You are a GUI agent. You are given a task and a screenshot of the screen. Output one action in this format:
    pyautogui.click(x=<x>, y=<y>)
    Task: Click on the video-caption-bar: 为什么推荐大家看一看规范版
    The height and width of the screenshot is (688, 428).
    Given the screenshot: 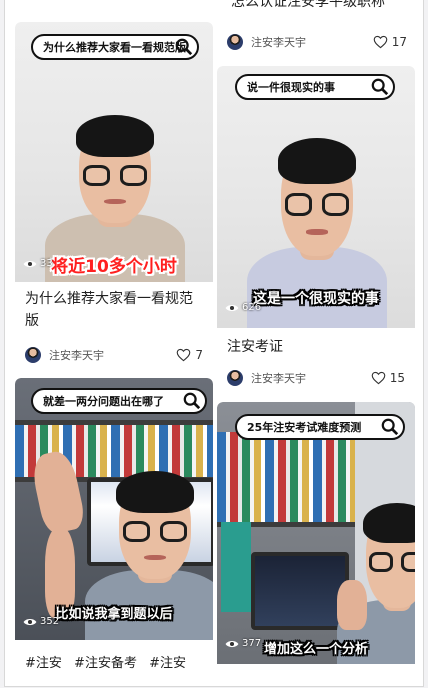 What is the action you would take?
    pyautogui.click(x=115, y=47)
    